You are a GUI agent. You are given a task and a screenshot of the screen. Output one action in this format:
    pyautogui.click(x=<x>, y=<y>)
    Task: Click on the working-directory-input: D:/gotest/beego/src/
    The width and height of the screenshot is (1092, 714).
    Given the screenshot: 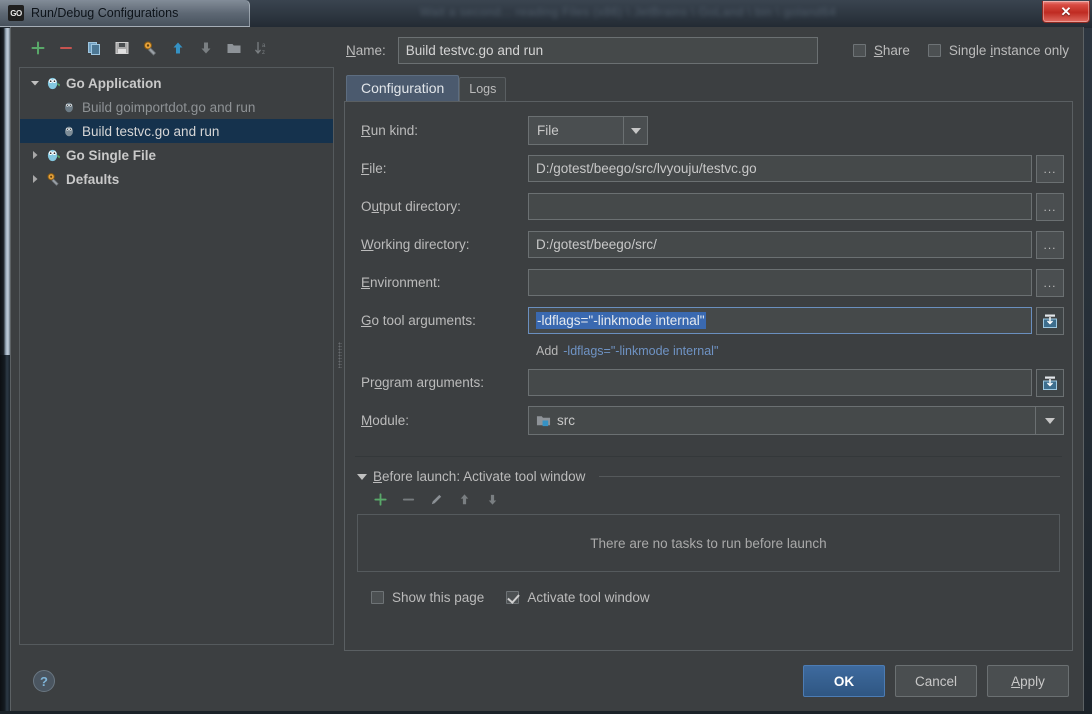 What is the action you would take?
    pyautogui.click(x=780, y=244)
    